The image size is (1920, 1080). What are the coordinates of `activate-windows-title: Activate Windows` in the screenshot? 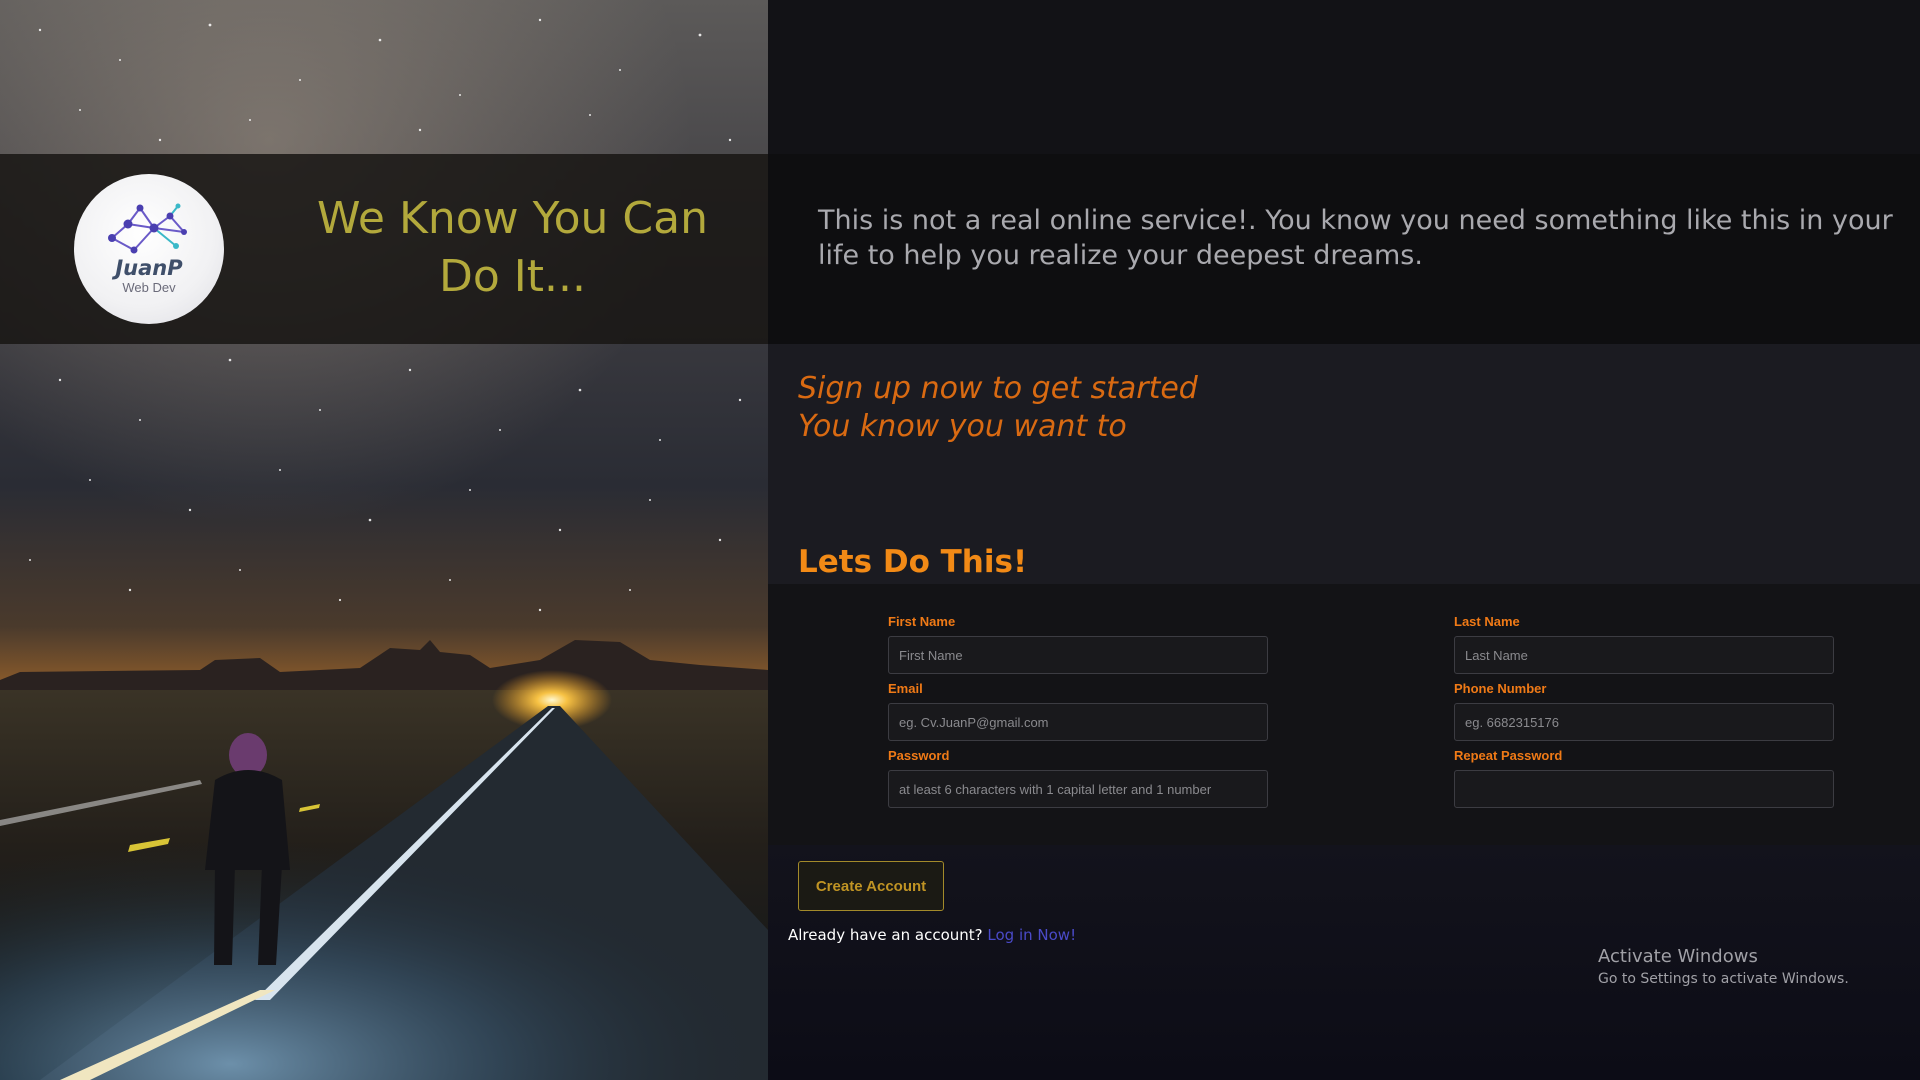 It's located at (1678, 956).